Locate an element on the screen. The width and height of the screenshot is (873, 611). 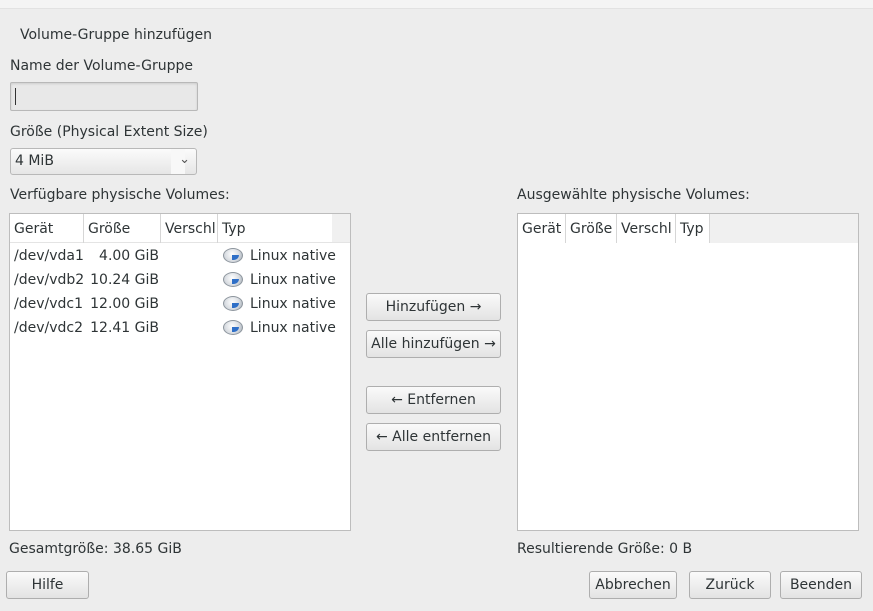
name-label: Name der Volume-Gruppe is located at coordinates (101, 66).